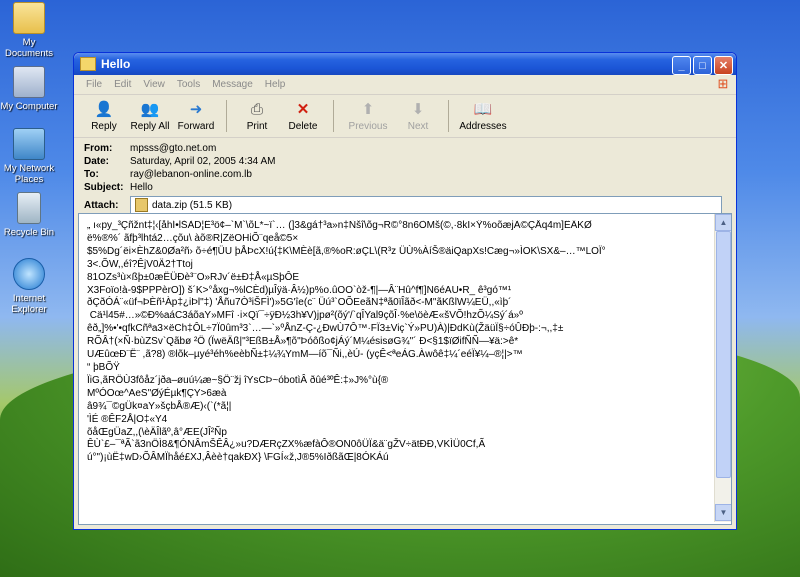 Image resolution: width=800 pixels, height=577 pixels. I want to click on message-body-line: 81OZs³ù×ßþ±0æËÜÐè³¨O»RJv´ë±Ð‡Å«µSþÔE, so click(193, 277).